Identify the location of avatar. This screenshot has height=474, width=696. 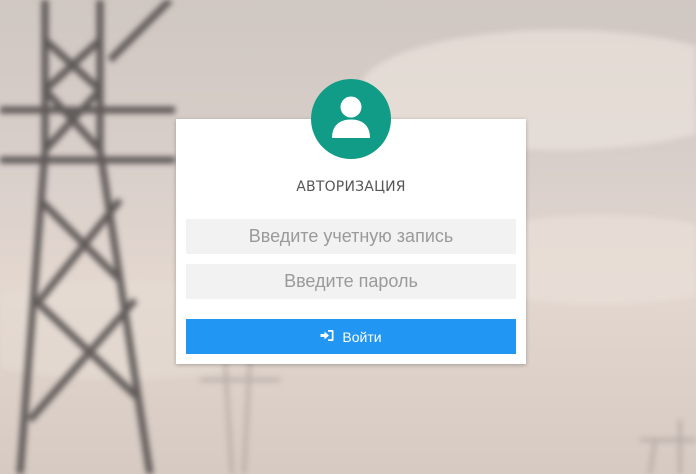
(351, 119).